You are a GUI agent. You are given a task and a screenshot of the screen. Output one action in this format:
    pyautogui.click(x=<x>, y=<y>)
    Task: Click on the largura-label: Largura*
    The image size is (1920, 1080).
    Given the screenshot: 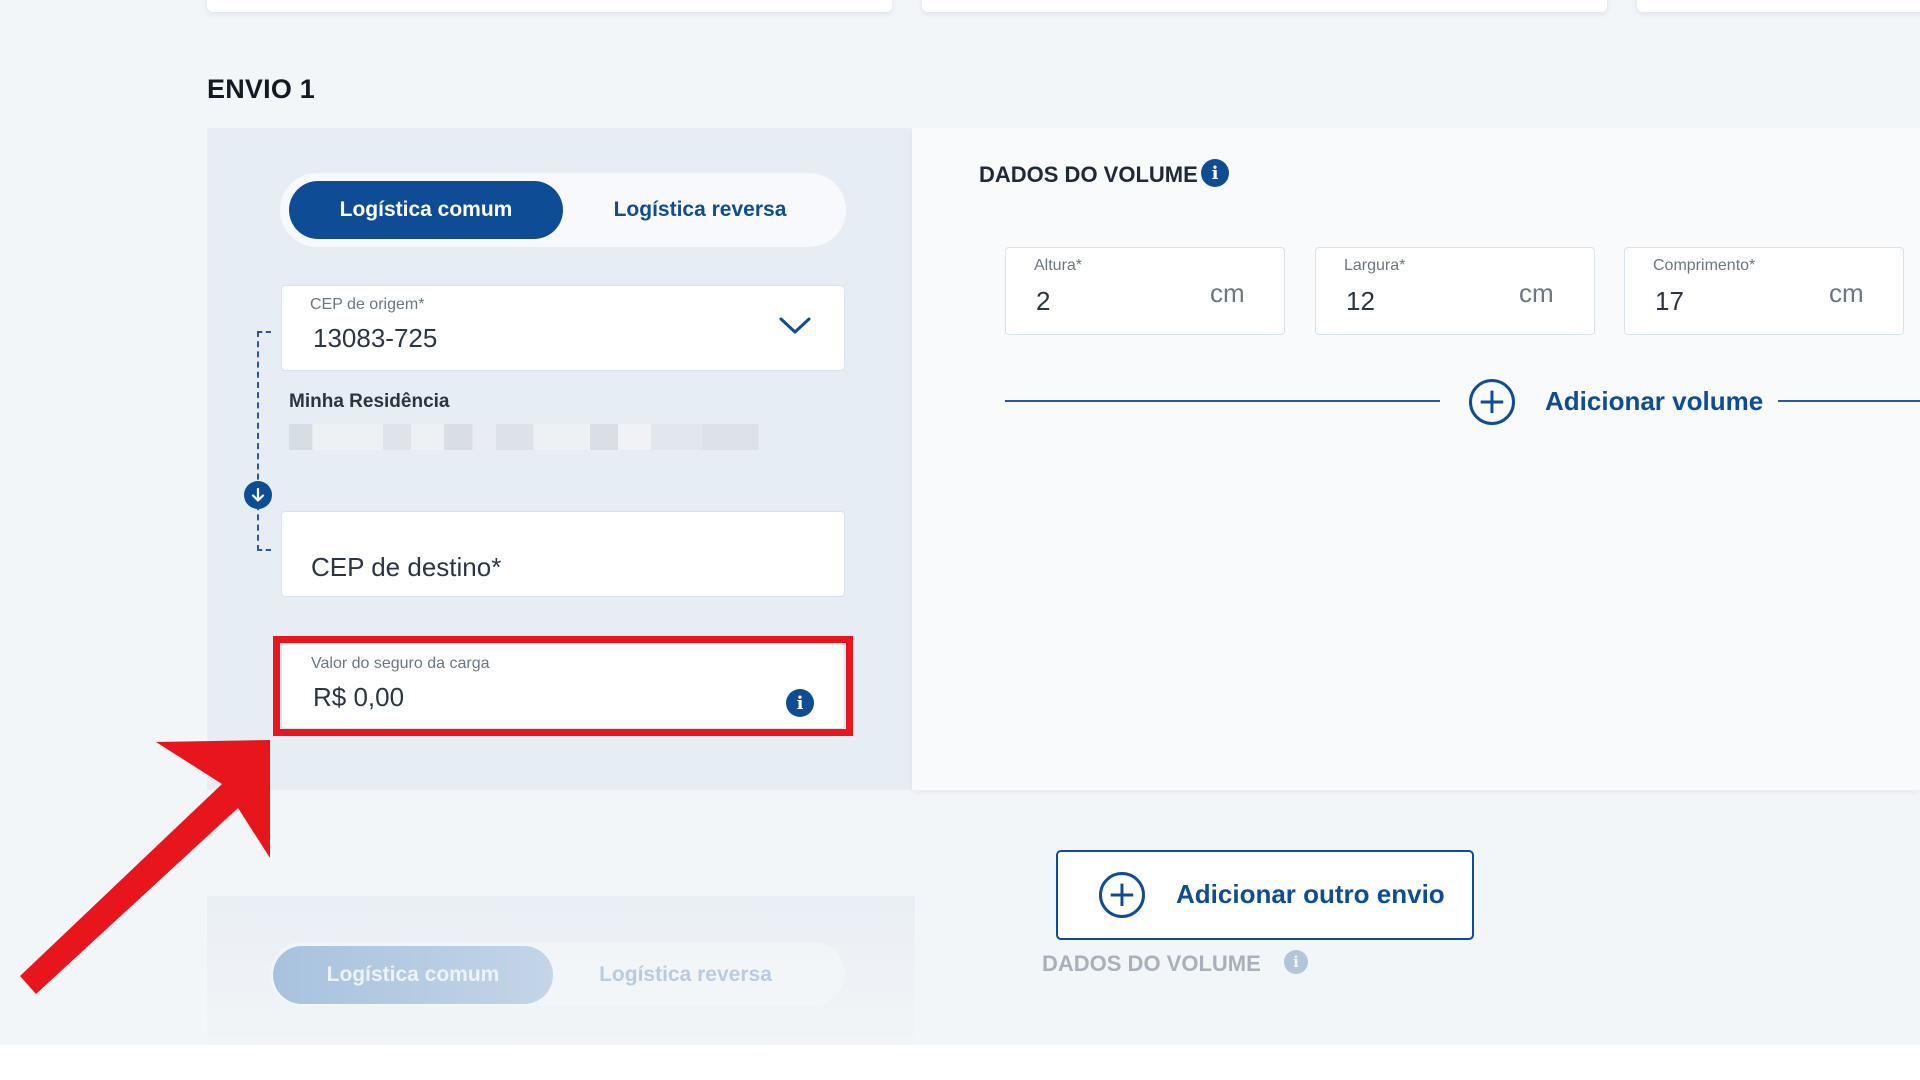 What is the action you would take?
    pyautogui.click(x=1375, y=265)
    